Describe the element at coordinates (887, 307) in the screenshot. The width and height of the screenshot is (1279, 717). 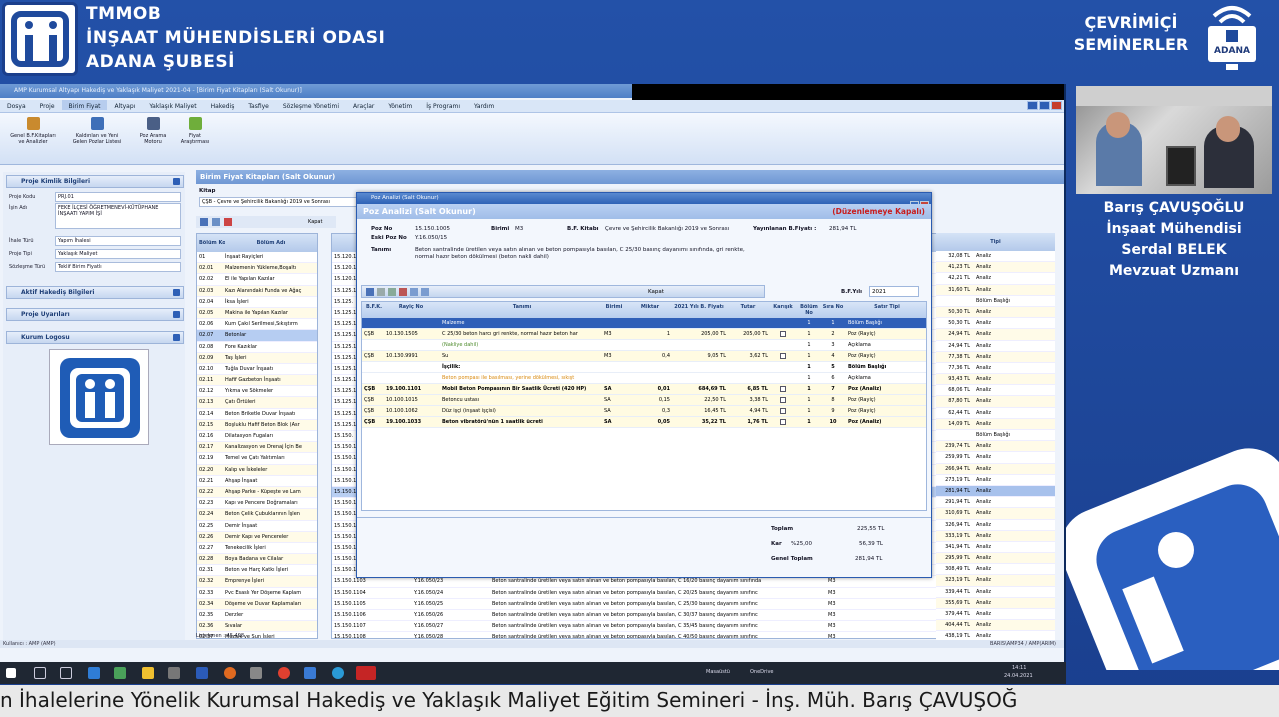
I see `col-10: Satır Tipi` at that location.